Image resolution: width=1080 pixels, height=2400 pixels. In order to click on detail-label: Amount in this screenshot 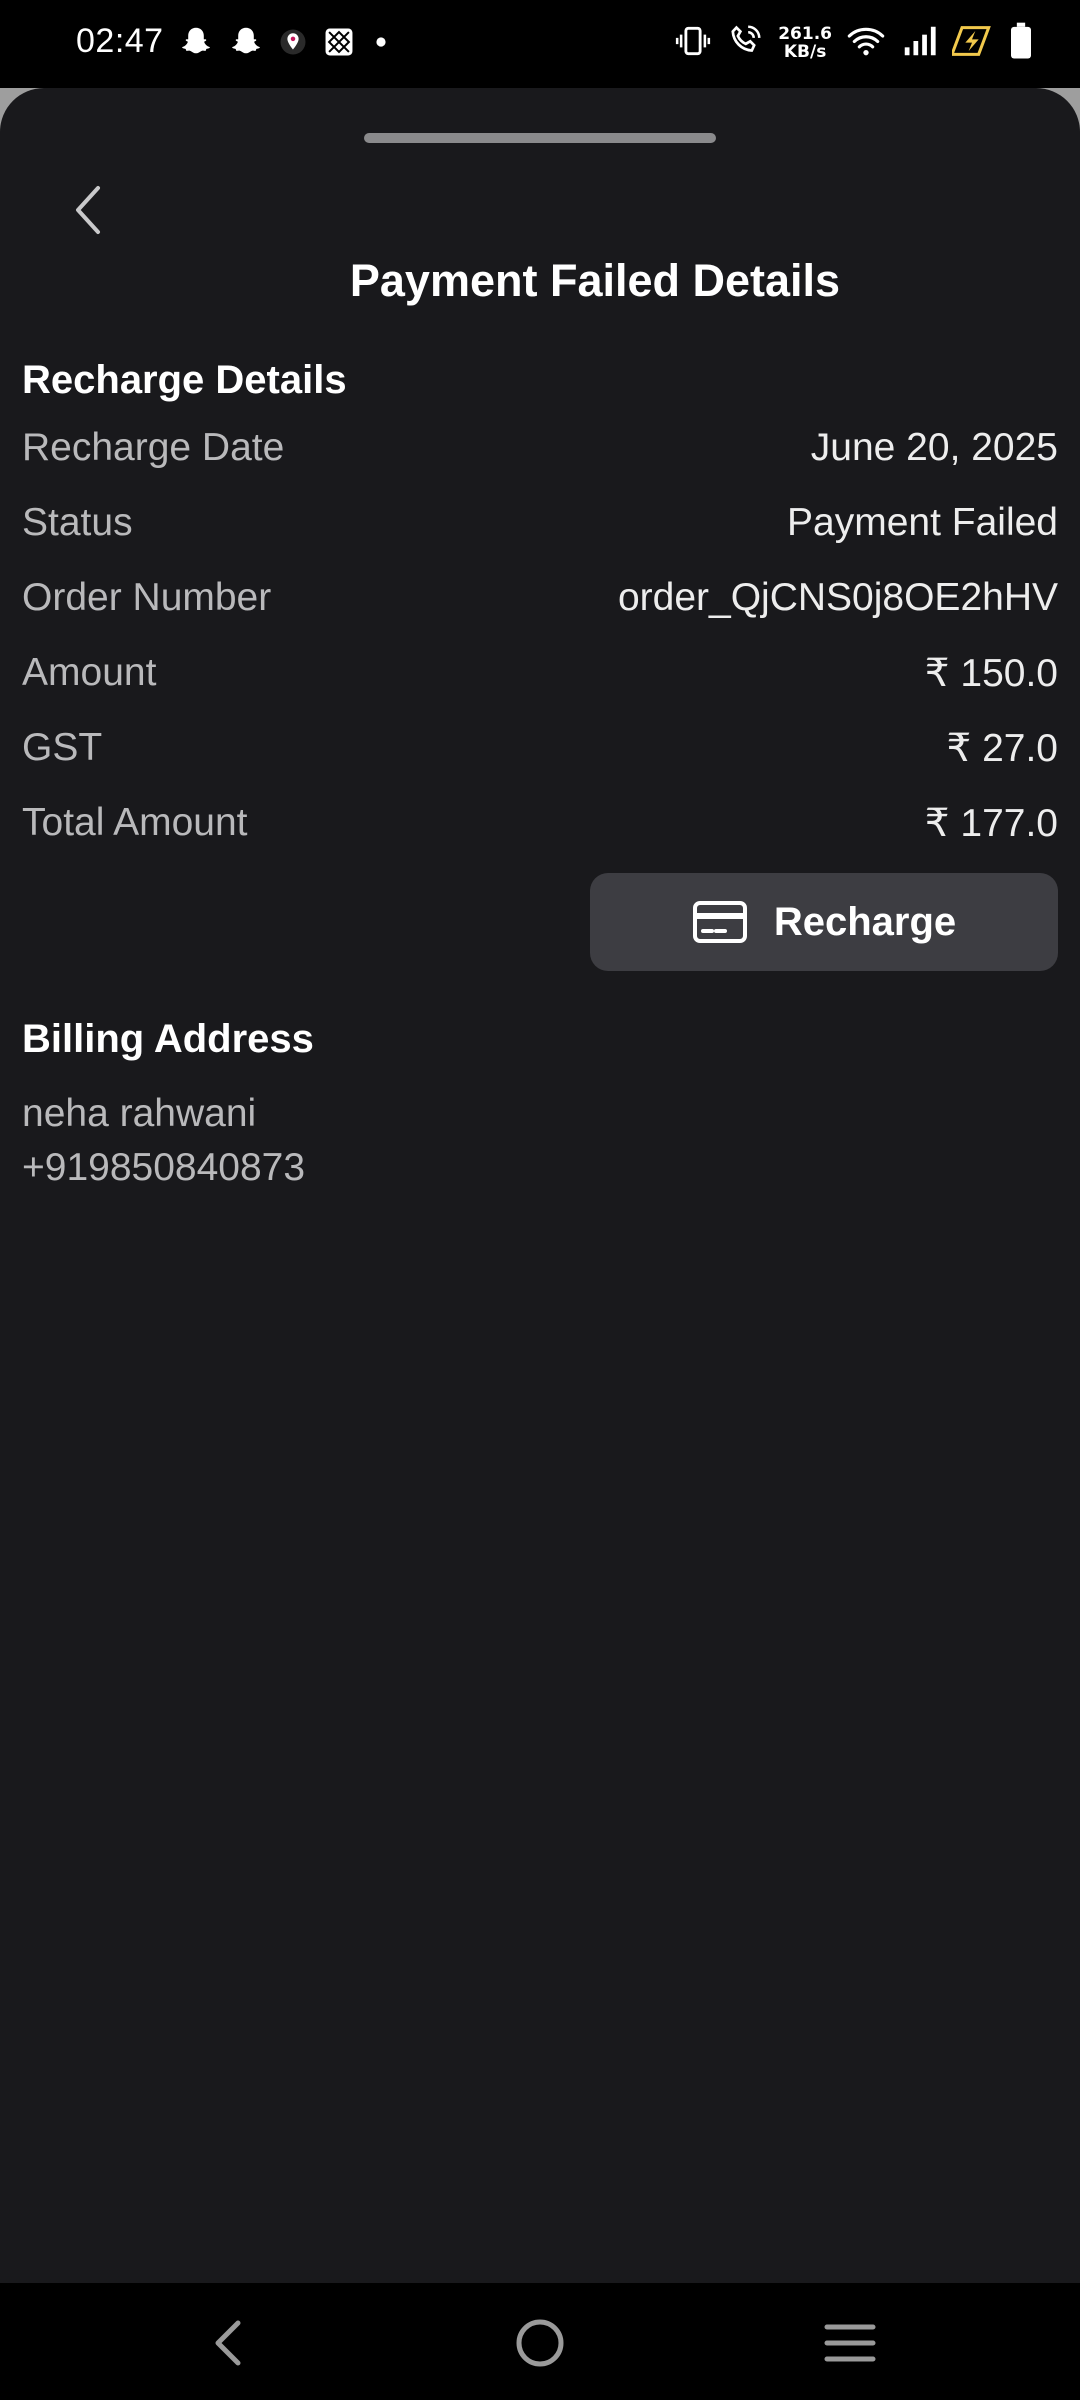, I will do `click(89, 672)`.